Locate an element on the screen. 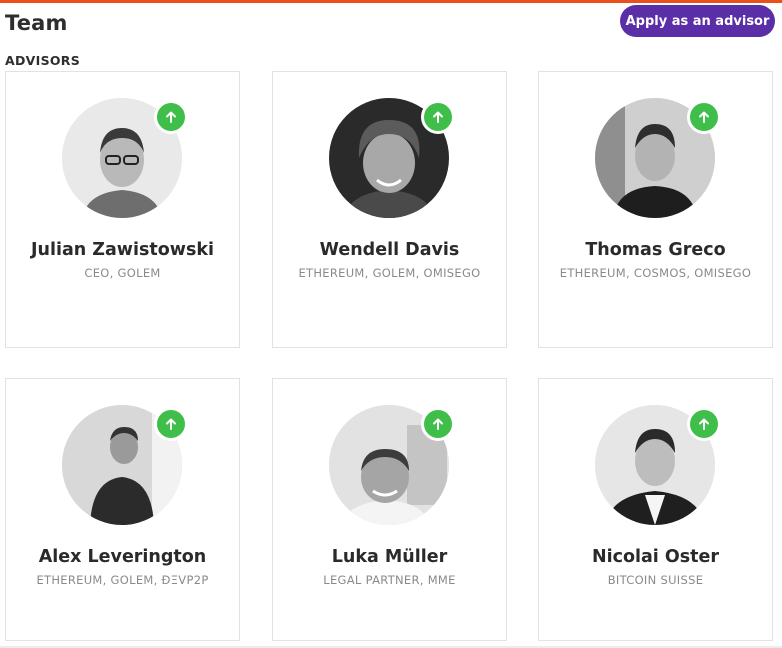  advisor-name: Thomas Greco is located at coordinates (655, 250).